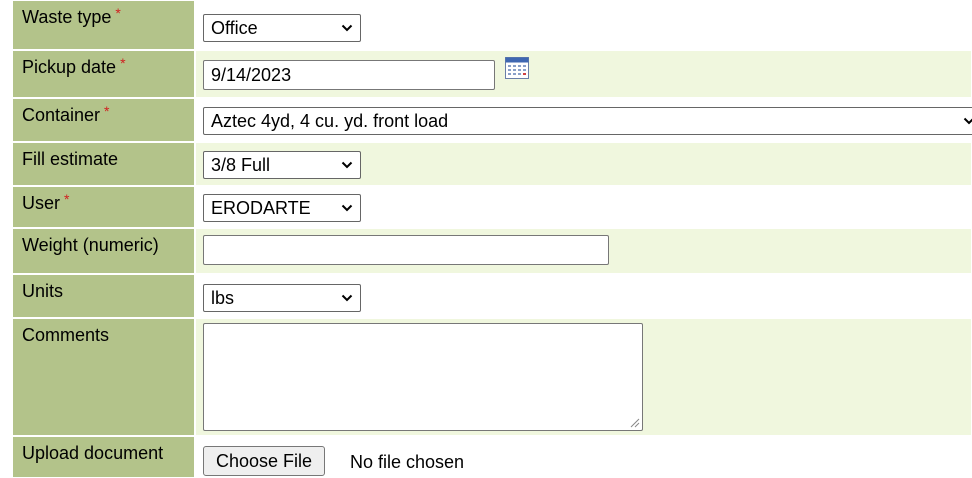 The image size is (972, 478). What do you see at coordinates (635, 423) in the screenshot?
I see `resize-handle-icon` at bounding box center [635, 423].